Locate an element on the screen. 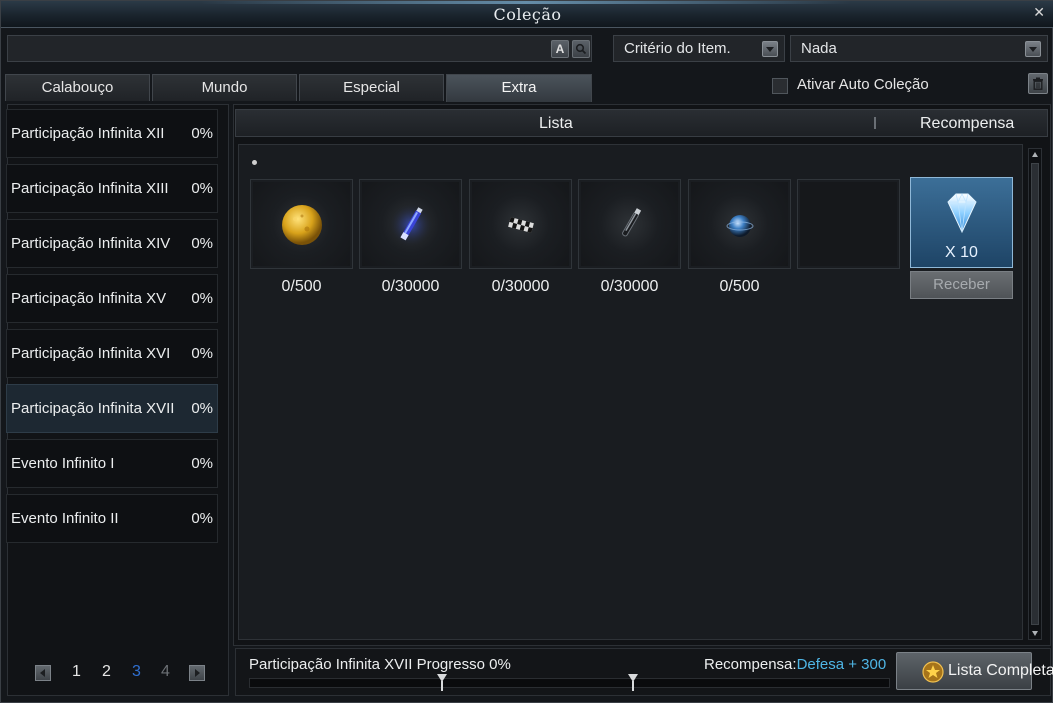  progress-track is located at coordinates (569, 683).